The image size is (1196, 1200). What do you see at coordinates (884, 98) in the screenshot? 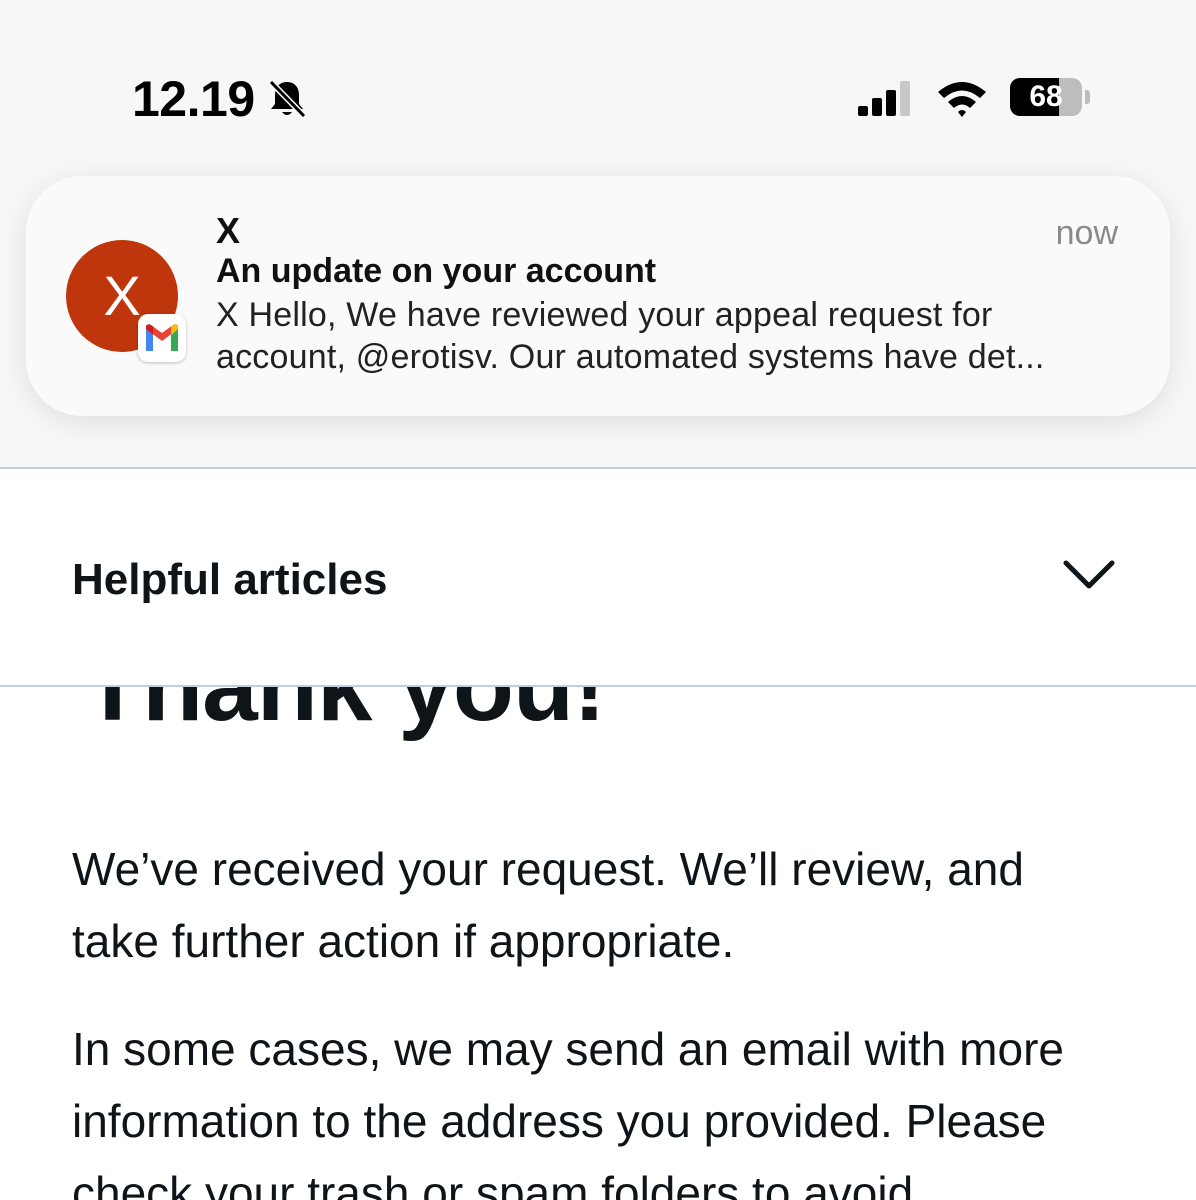
I see `signal-icon` at bounding box center [884, 98].